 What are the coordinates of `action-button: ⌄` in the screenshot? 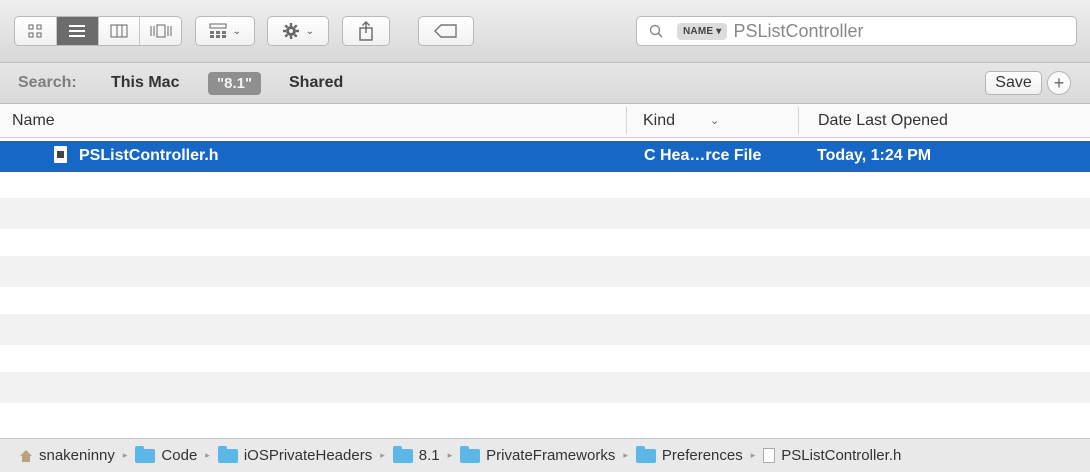 It's located at (298, 31).